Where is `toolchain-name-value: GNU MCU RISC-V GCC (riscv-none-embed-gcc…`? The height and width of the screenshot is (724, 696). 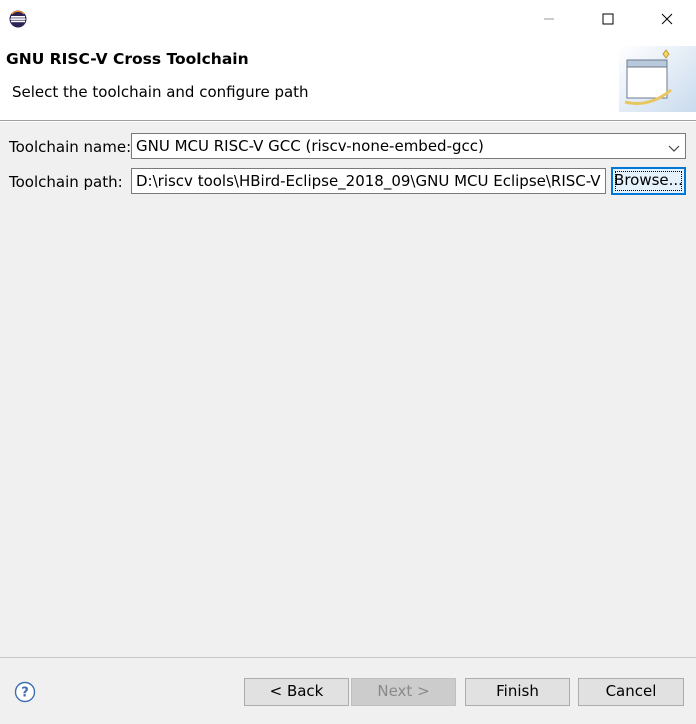 toolchain-name-value: GNU MCU RISC-V GCC (riscv-none-embed-gcc… is located at coordinates (310, 146).